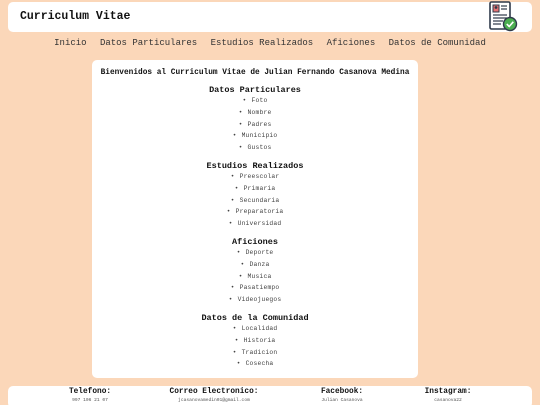 The image size is (540, 405). Describe the element at coordinates (255, 113) in the screenshot. I see `list-item: Nombre` at that location.